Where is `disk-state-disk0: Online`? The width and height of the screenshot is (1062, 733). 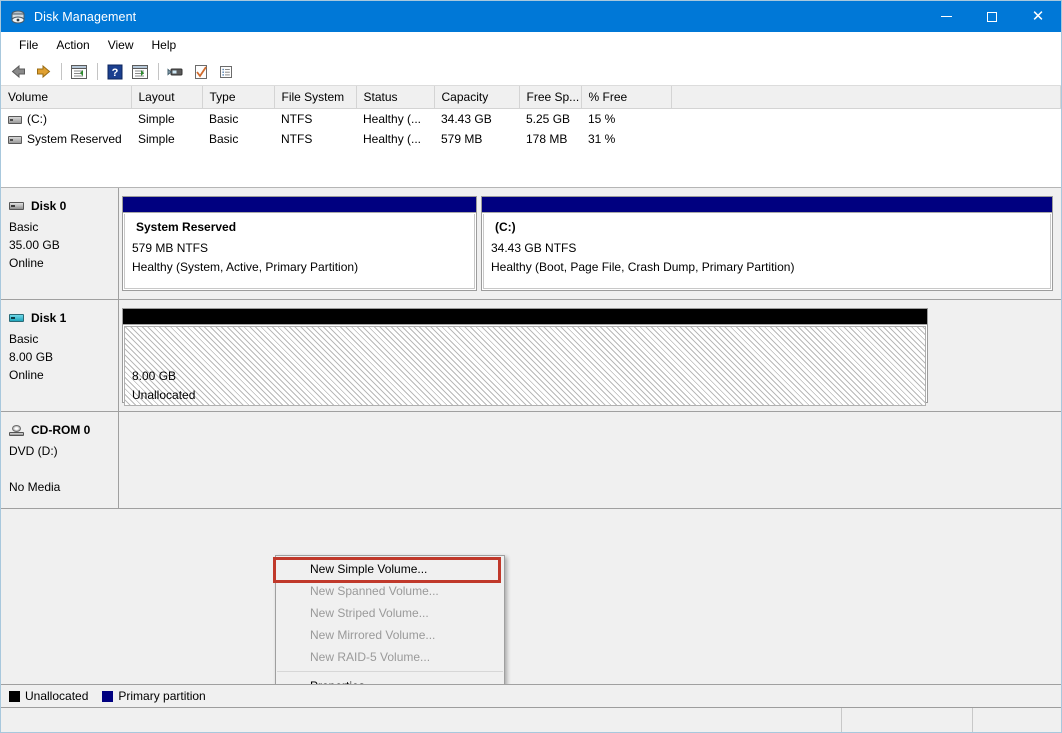
disk-state-disk0: Online is located at coordinates (26, 263).